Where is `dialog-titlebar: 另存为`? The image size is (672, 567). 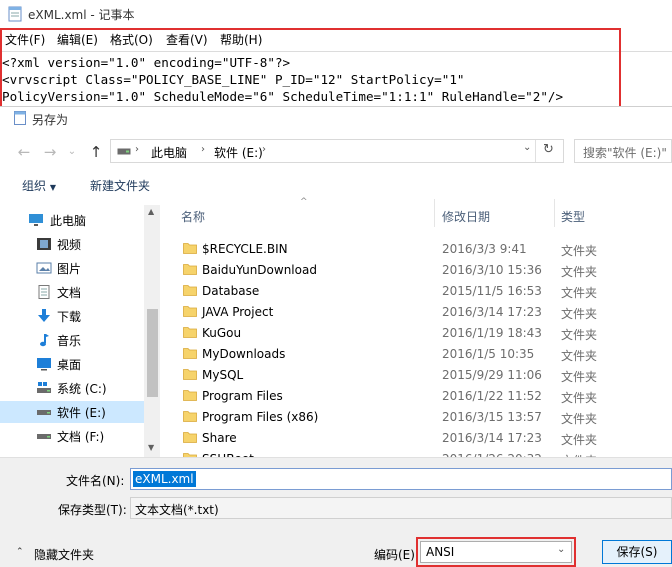
dialog-titlebar: 另存为 is located at coordinates (336, 118).